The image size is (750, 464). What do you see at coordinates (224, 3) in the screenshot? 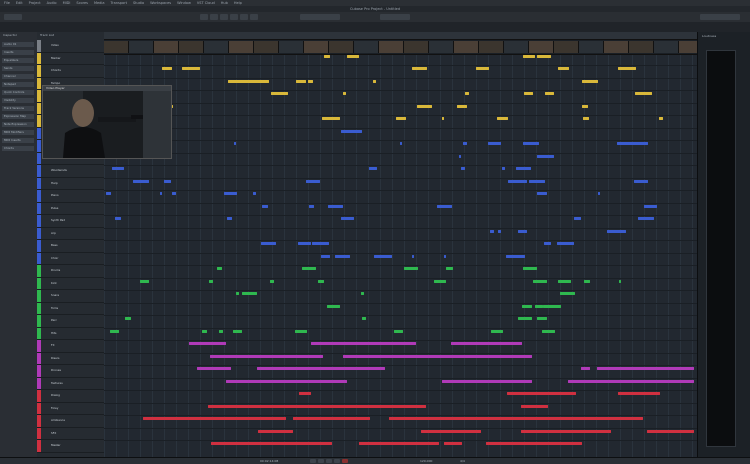
I see `menu-item: Hub` at bounding box center [224, 3].